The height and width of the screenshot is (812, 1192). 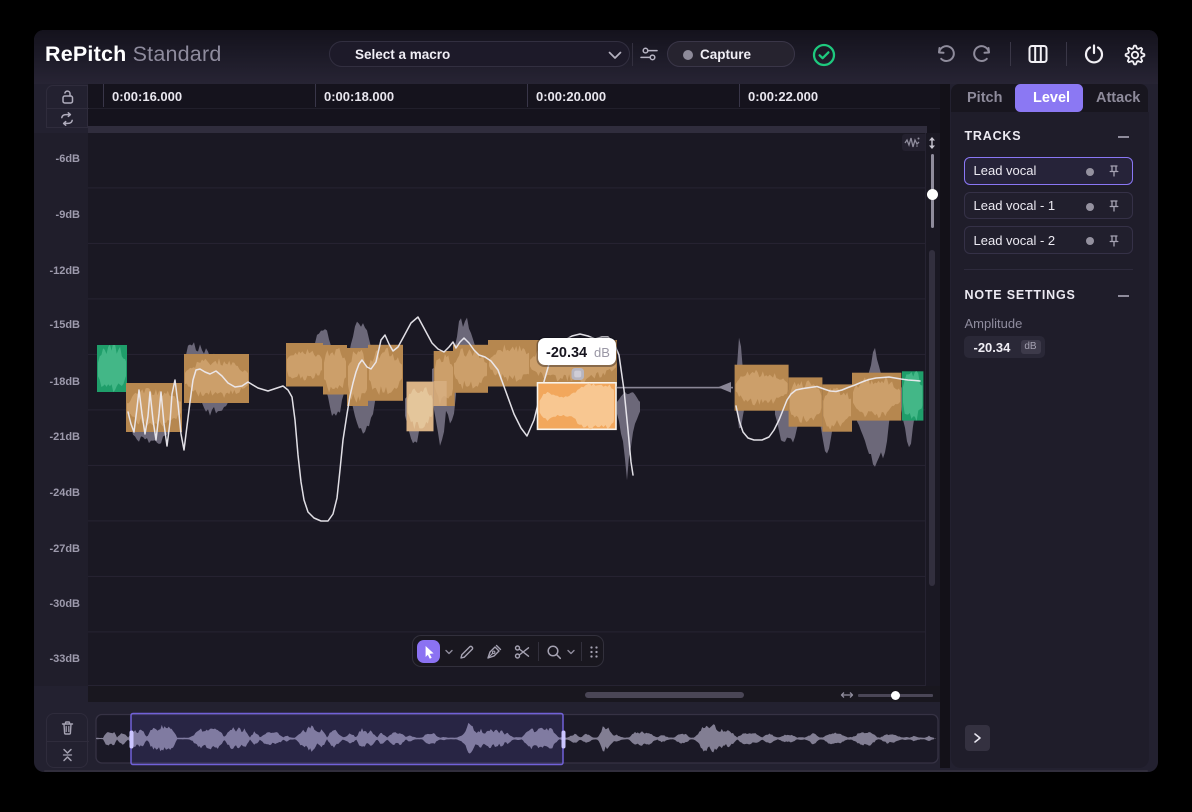 I want to click on svg-text: dB, so click(x=602, y=352).